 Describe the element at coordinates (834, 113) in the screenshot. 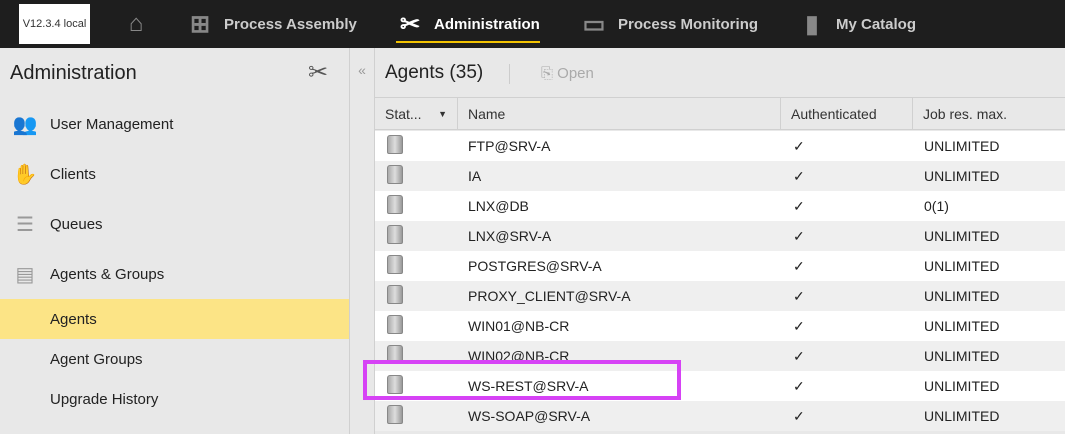

I see `col-label: Authenticated` at that location.